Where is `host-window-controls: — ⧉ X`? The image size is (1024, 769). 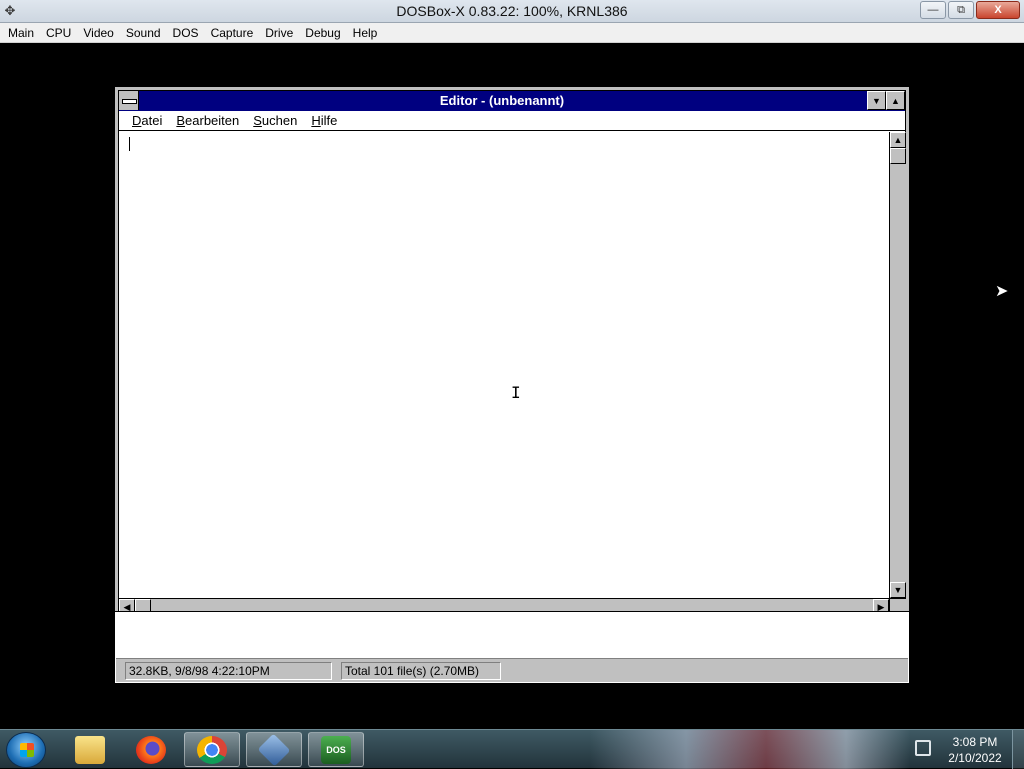 host-window-controls: — ⧉ X is located at coordinates (970, 10).